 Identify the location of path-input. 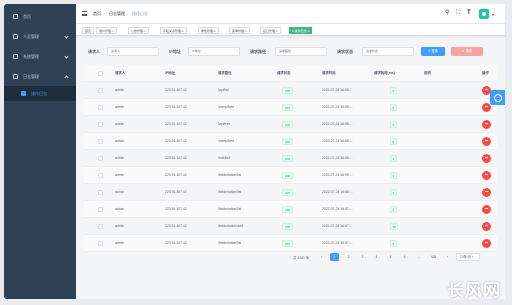
(301, 51).